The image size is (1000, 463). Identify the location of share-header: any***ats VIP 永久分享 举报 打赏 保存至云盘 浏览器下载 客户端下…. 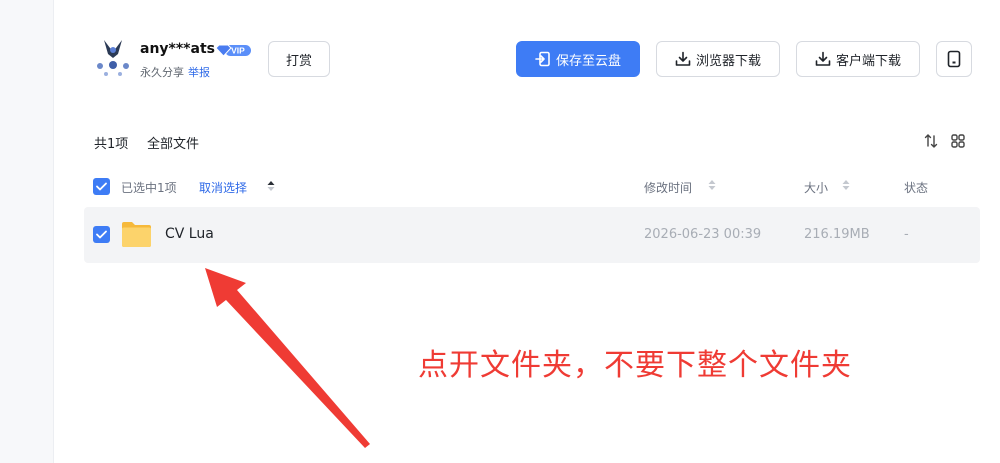
(534, 60).